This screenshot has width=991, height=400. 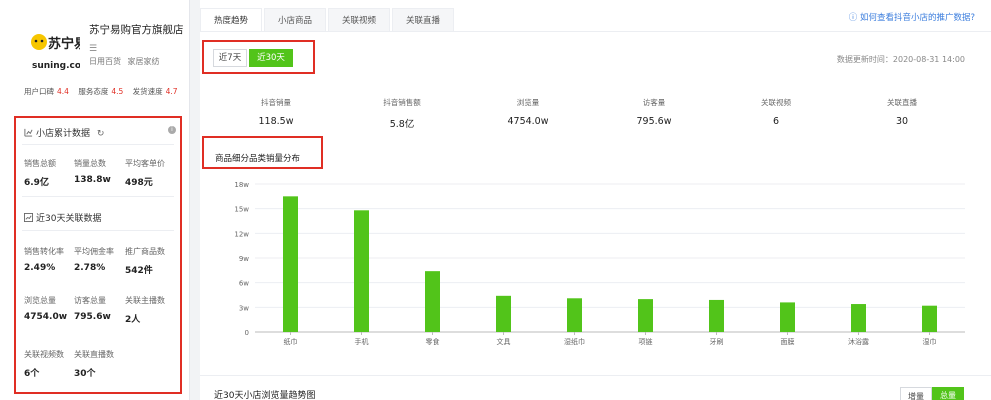 What do you see at coordinates (528, 102) in the screenshot?
I see `kpi-label: 浏览量` at bounding box center [528, 102].